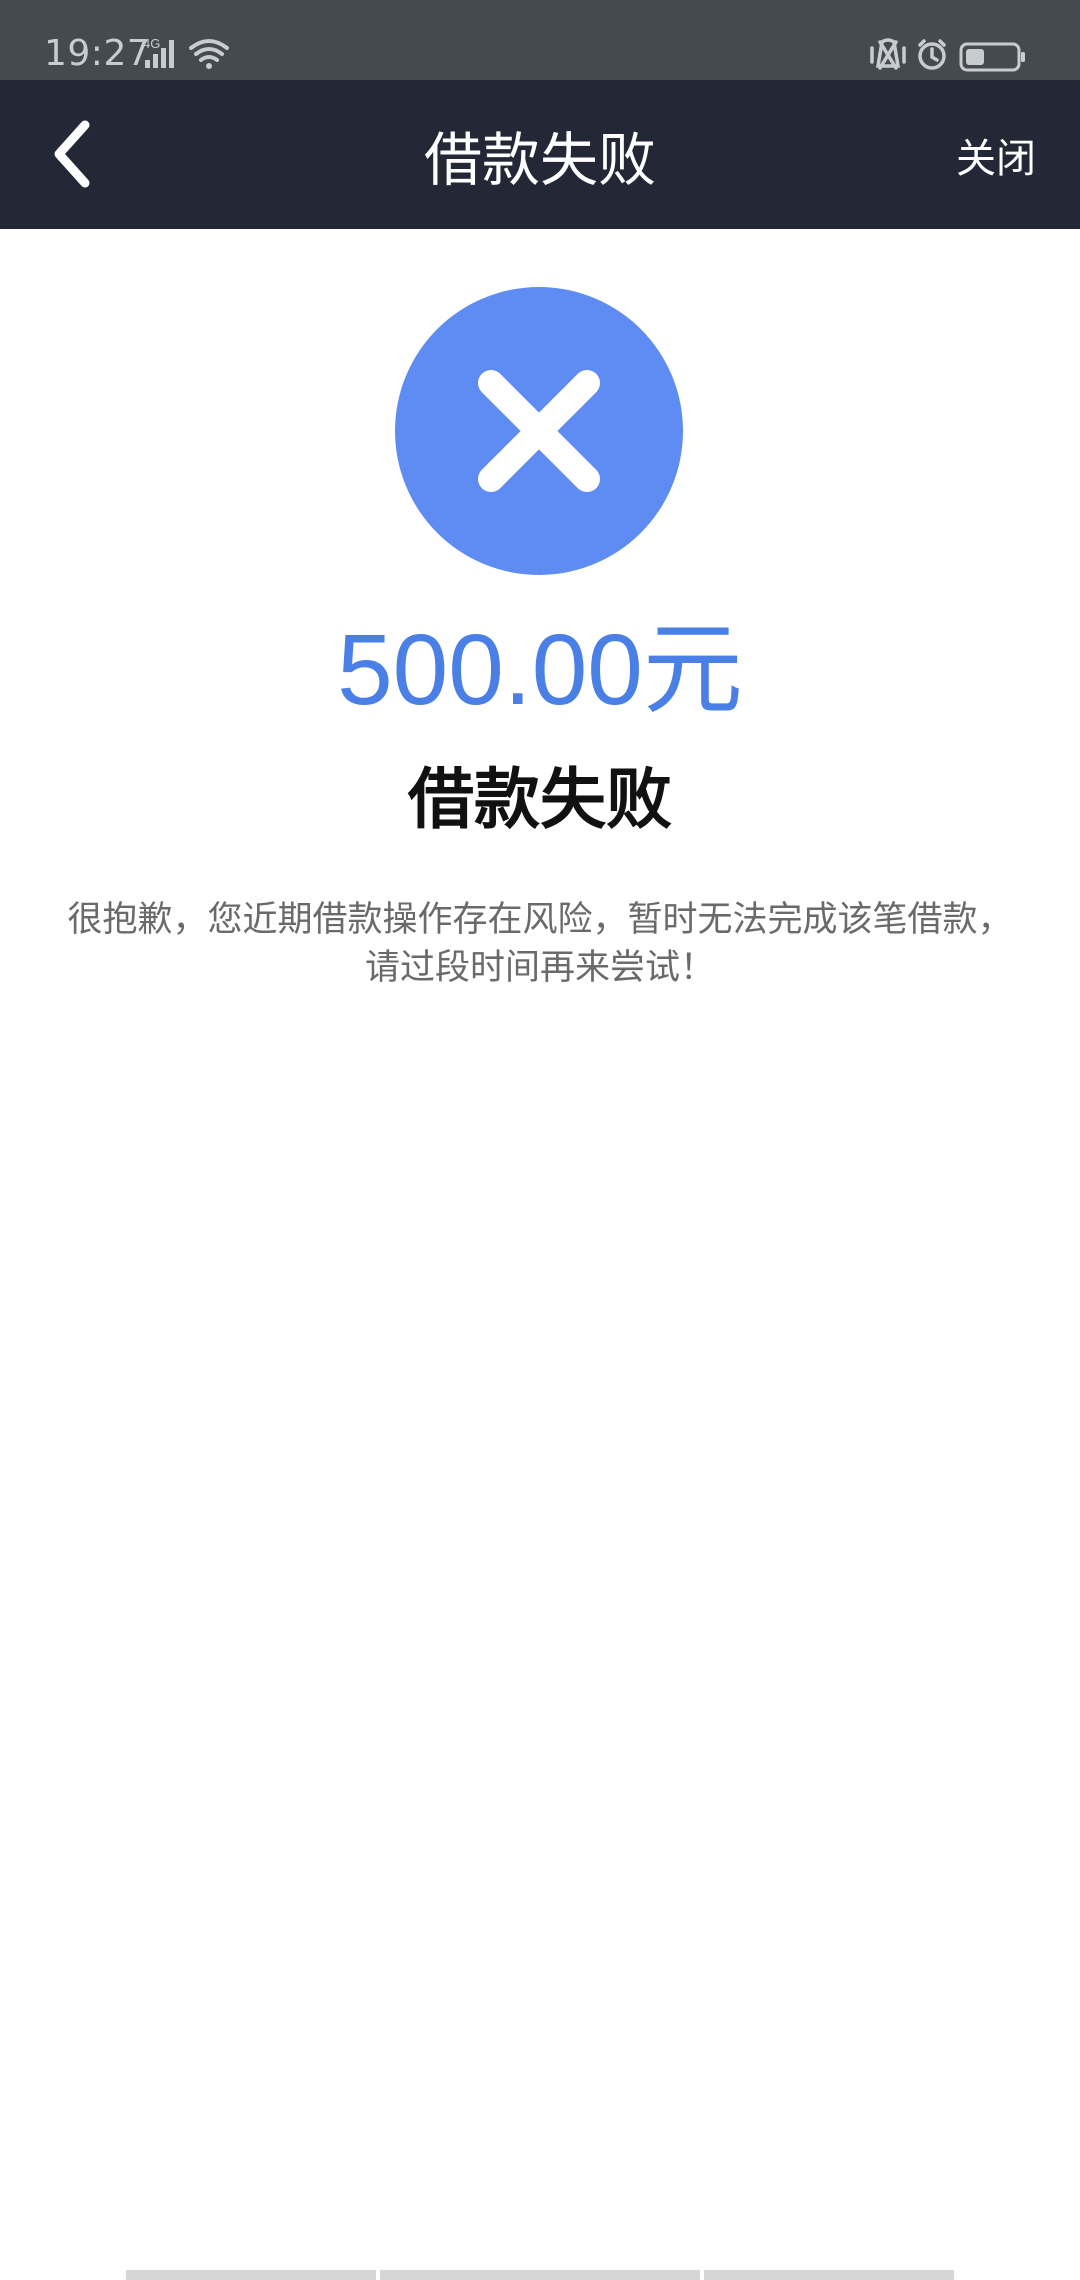 Image resolution: width=1080 pixels, height=2280 pixels. What do you see at coordinates (539, 431) in the screenshot?
I see `close-circle-icon` at bounding box center [539, 431].